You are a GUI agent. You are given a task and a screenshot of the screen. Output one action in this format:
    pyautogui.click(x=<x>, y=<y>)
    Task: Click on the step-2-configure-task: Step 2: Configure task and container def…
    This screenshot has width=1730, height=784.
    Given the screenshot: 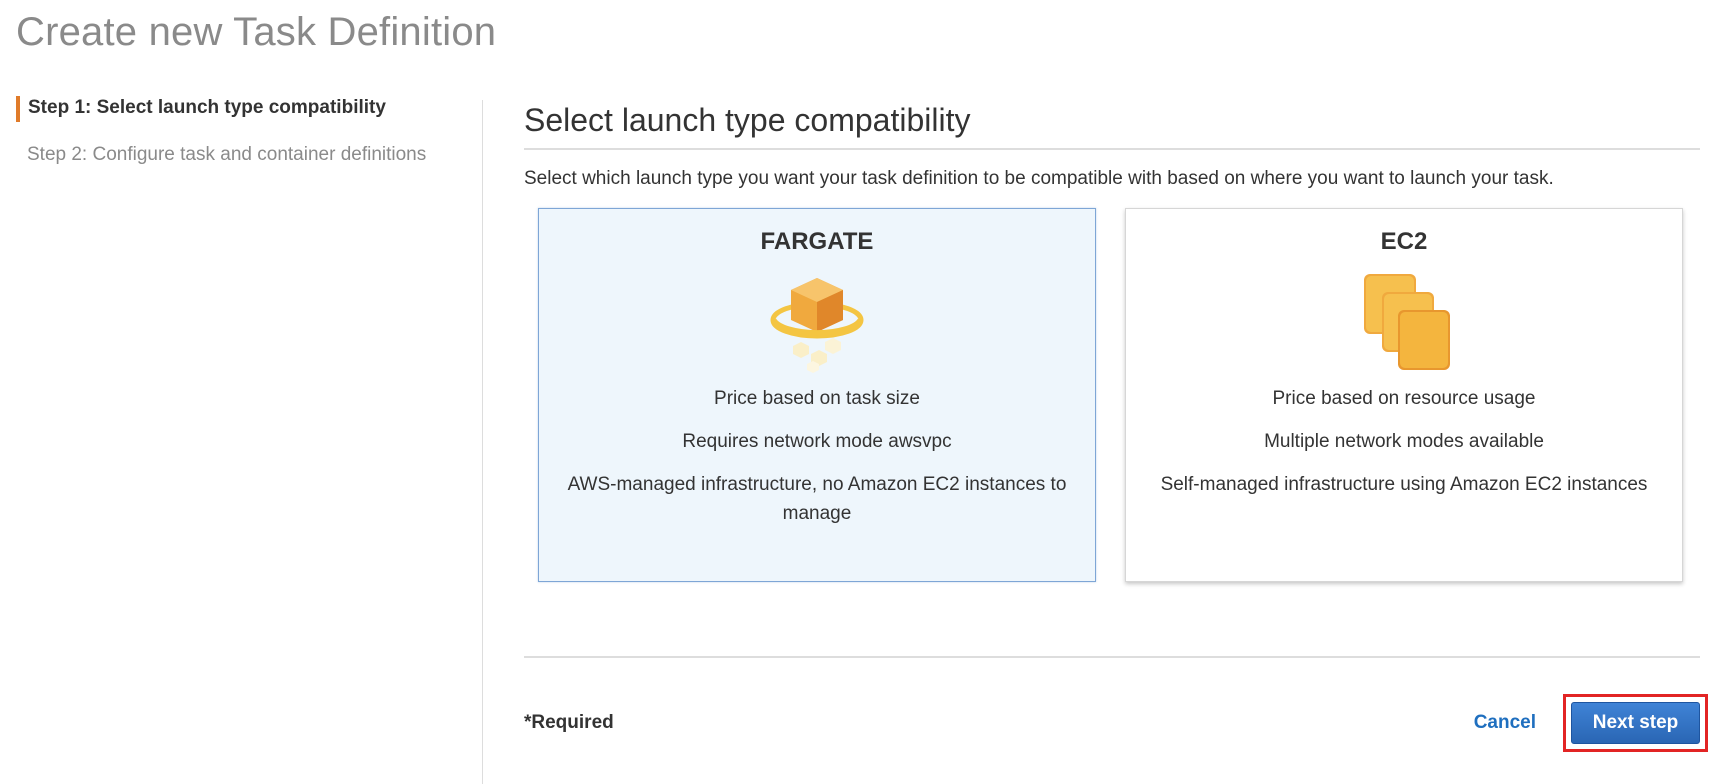 What is the action you would take?
    pyautogui.click(x=236, y=156)
    